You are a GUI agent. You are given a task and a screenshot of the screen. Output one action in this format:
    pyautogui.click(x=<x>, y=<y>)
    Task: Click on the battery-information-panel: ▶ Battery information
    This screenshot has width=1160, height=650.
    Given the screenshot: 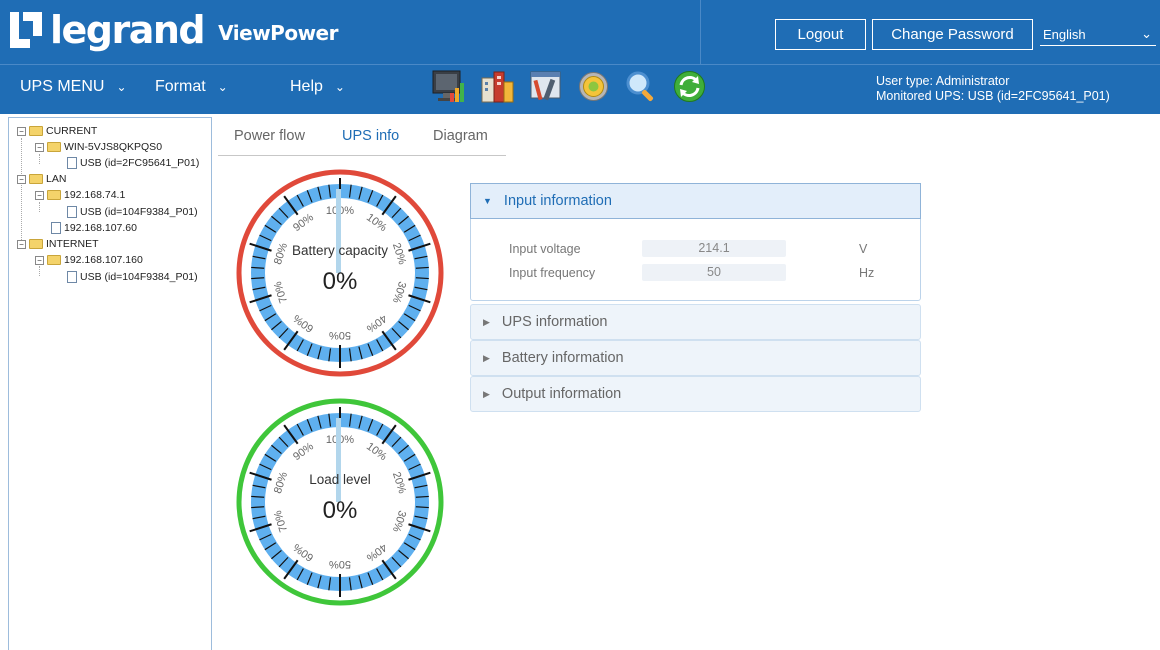 What is the action you would take?
    pyautogui.click(x=695, y=358)
    